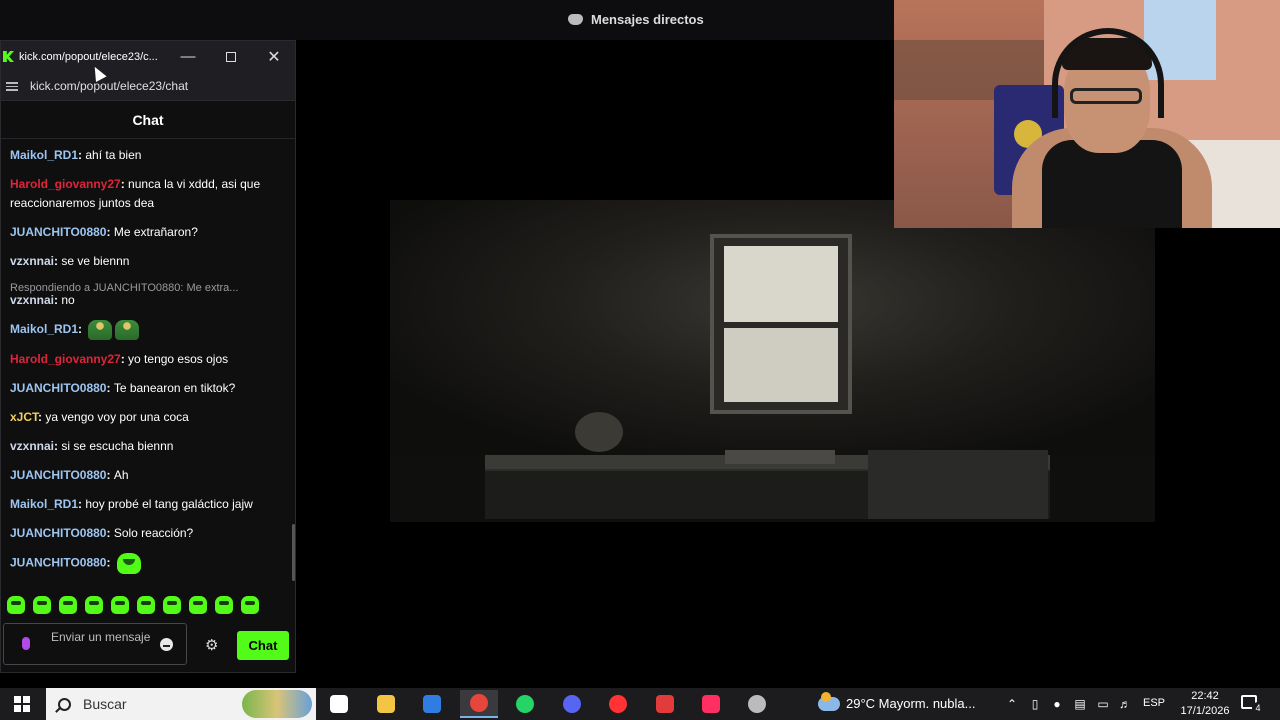  I want to click on discord-icon, so click(572, 704).